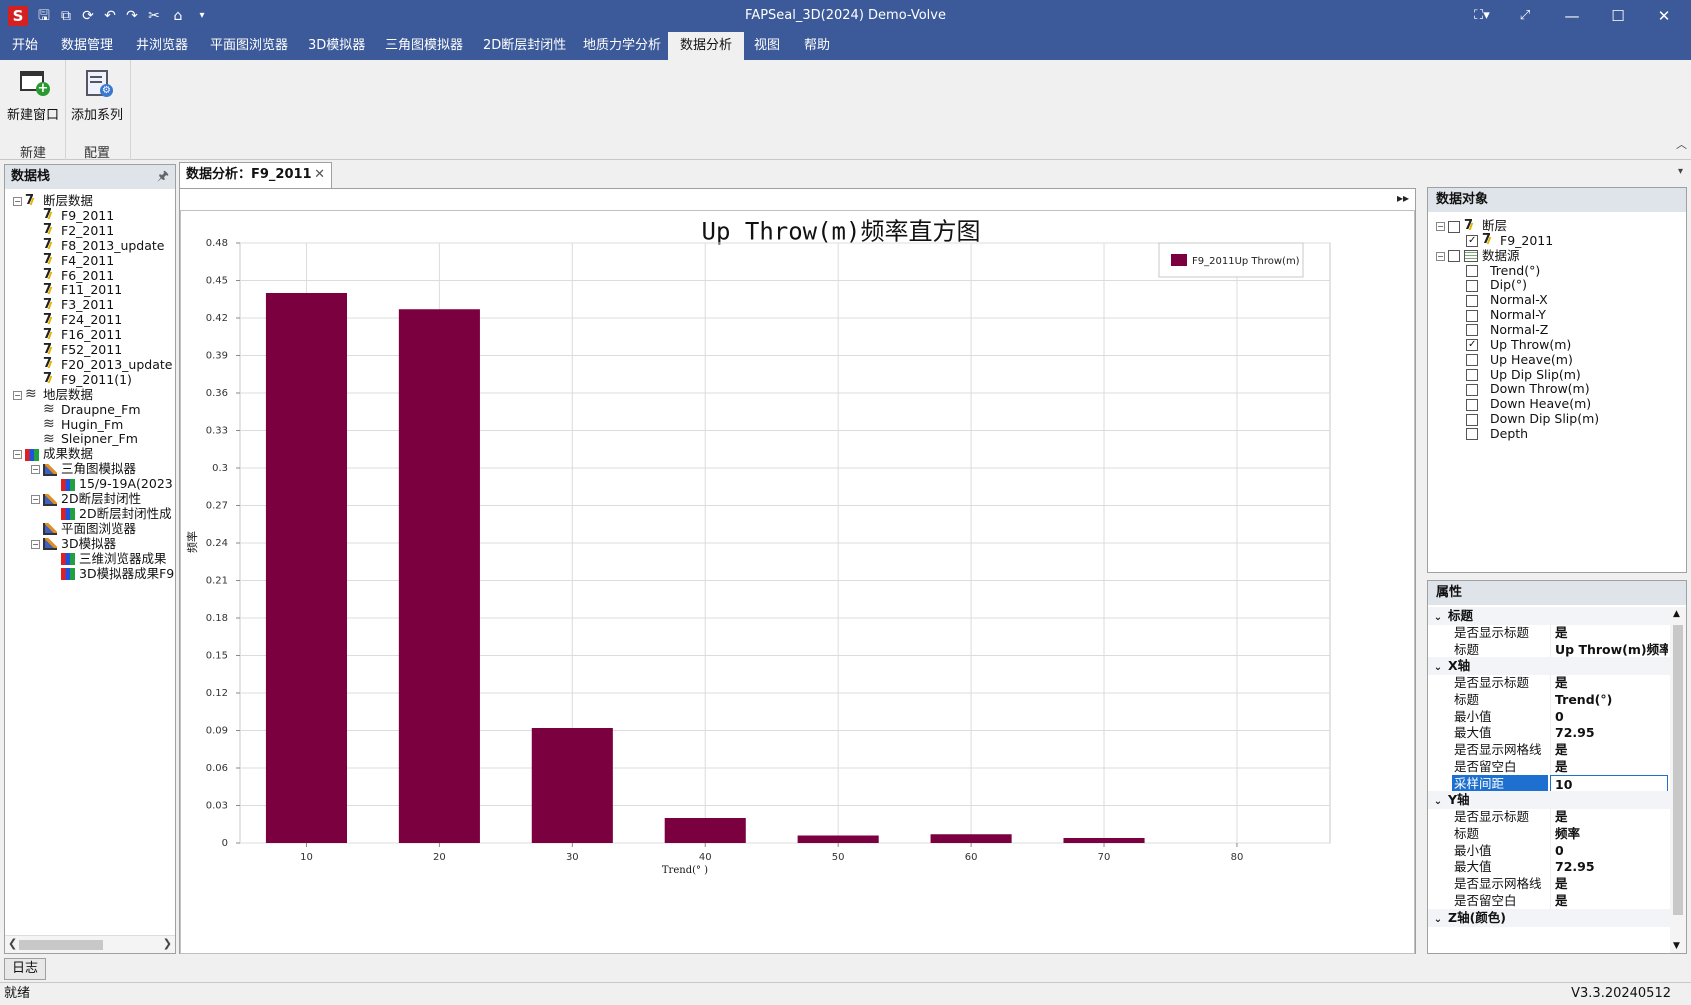 The width and height of the screenshot is (1691, 1005). Describe the element at coordinates (1609, 649) in the screenshot. I see `property-value: Up Throw(m)频率直` at that location.